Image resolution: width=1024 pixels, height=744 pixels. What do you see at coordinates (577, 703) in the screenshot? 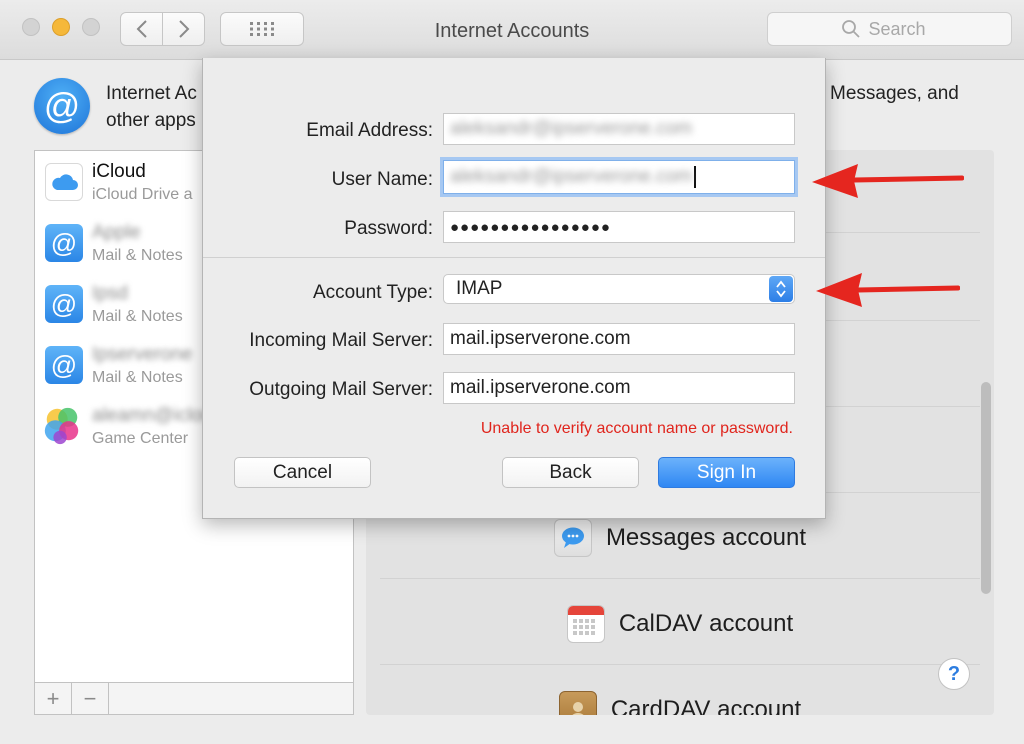
I see `contacts-icon` at bounding box center [577, 703].